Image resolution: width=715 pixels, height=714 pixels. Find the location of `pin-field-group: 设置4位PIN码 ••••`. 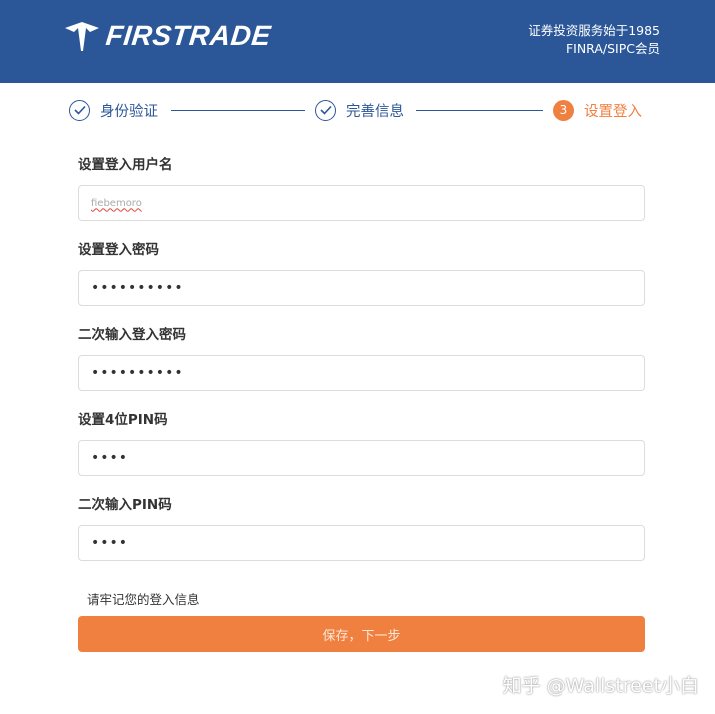

pin-field-group: 设置4位PIN码 •••• is located at coordinates (361, 443).